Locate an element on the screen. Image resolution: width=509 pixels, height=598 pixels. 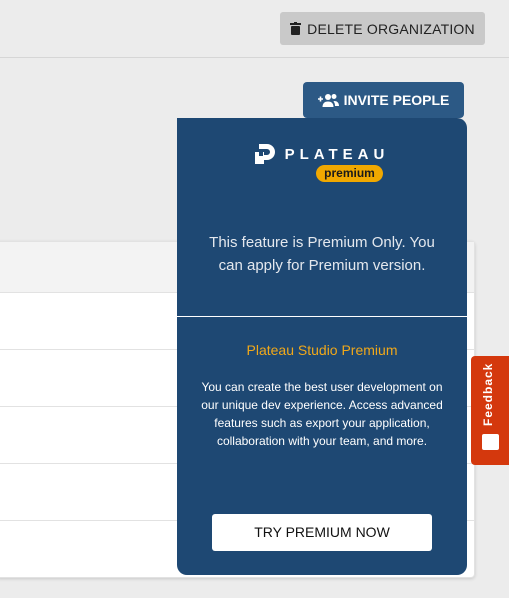
delete-organization-label: DELETE ORGANIZATION is located at coordinates (391, 28).